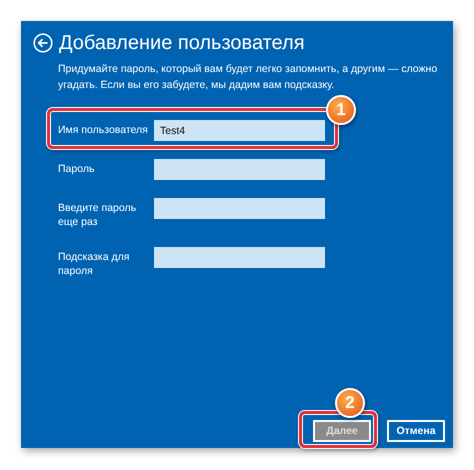 The image size is (474, 470). Describe the element at coordinates (43, 43) in the screenshot. I see `back-icon` at that location.